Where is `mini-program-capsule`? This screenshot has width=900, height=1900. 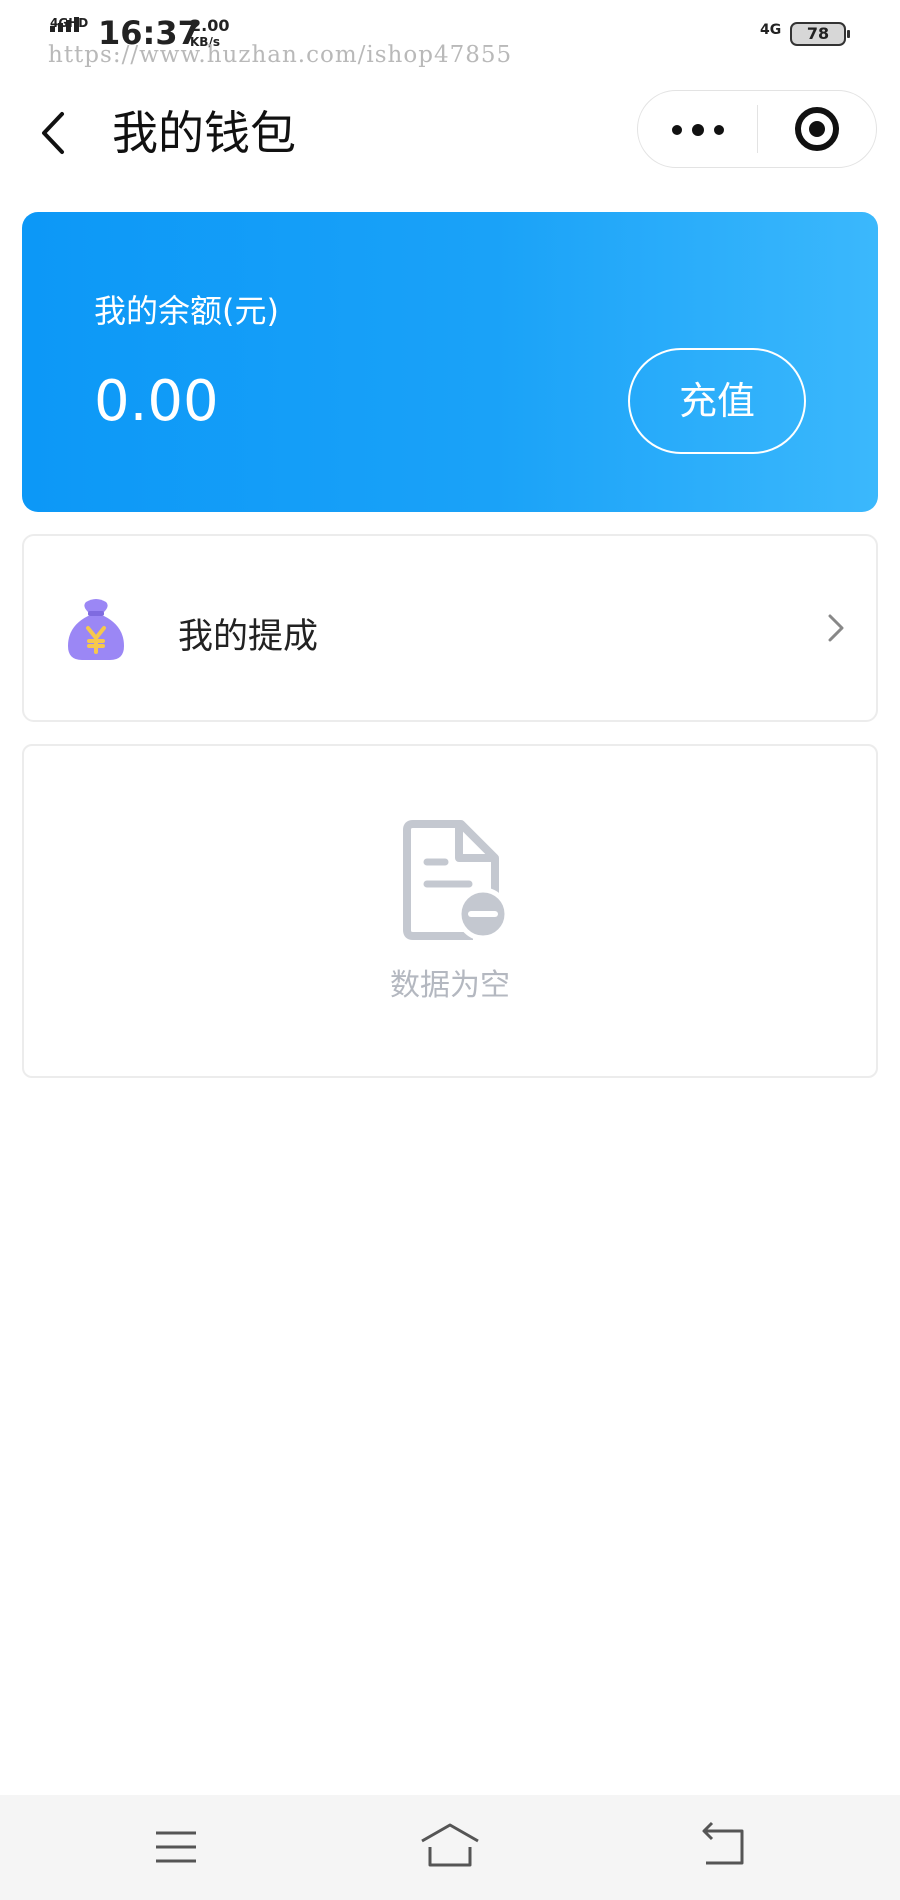 mini-program-capsule is located at coordinates (757, 129).